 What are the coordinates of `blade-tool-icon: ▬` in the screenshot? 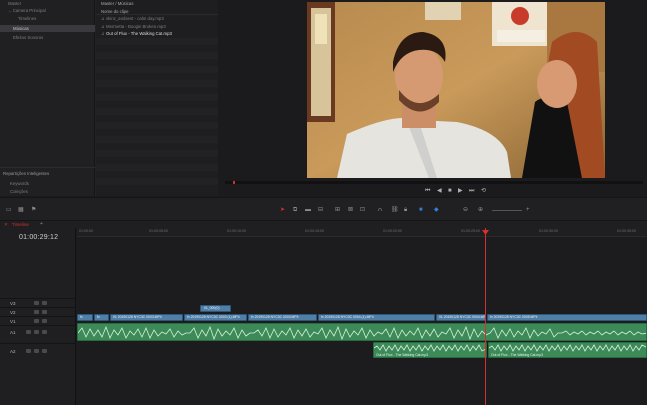 It's located at (308, 210).